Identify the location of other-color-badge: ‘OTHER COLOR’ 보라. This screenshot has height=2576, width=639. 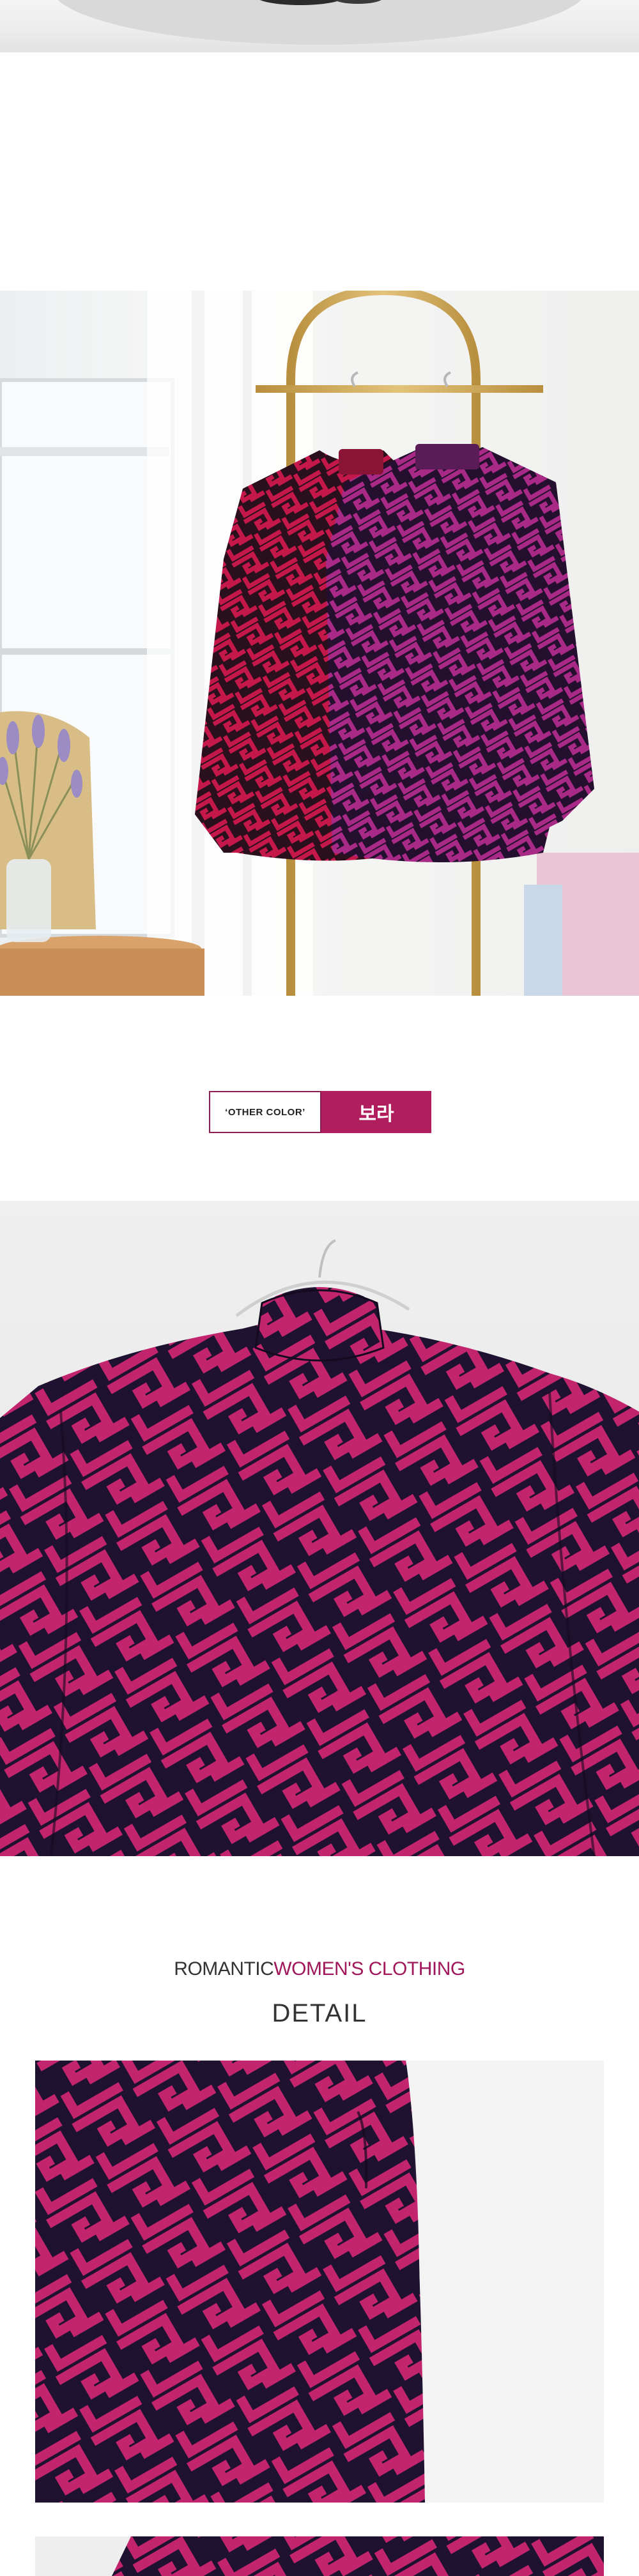
(320, 1112).